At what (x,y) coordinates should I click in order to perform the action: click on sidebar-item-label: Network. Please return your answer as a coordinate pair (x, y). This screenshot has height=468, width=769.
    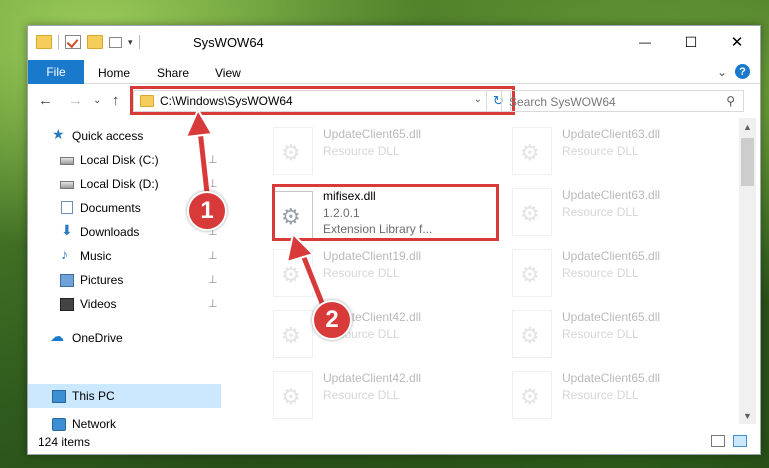
    Looking at the image, I should click on (94, 424).